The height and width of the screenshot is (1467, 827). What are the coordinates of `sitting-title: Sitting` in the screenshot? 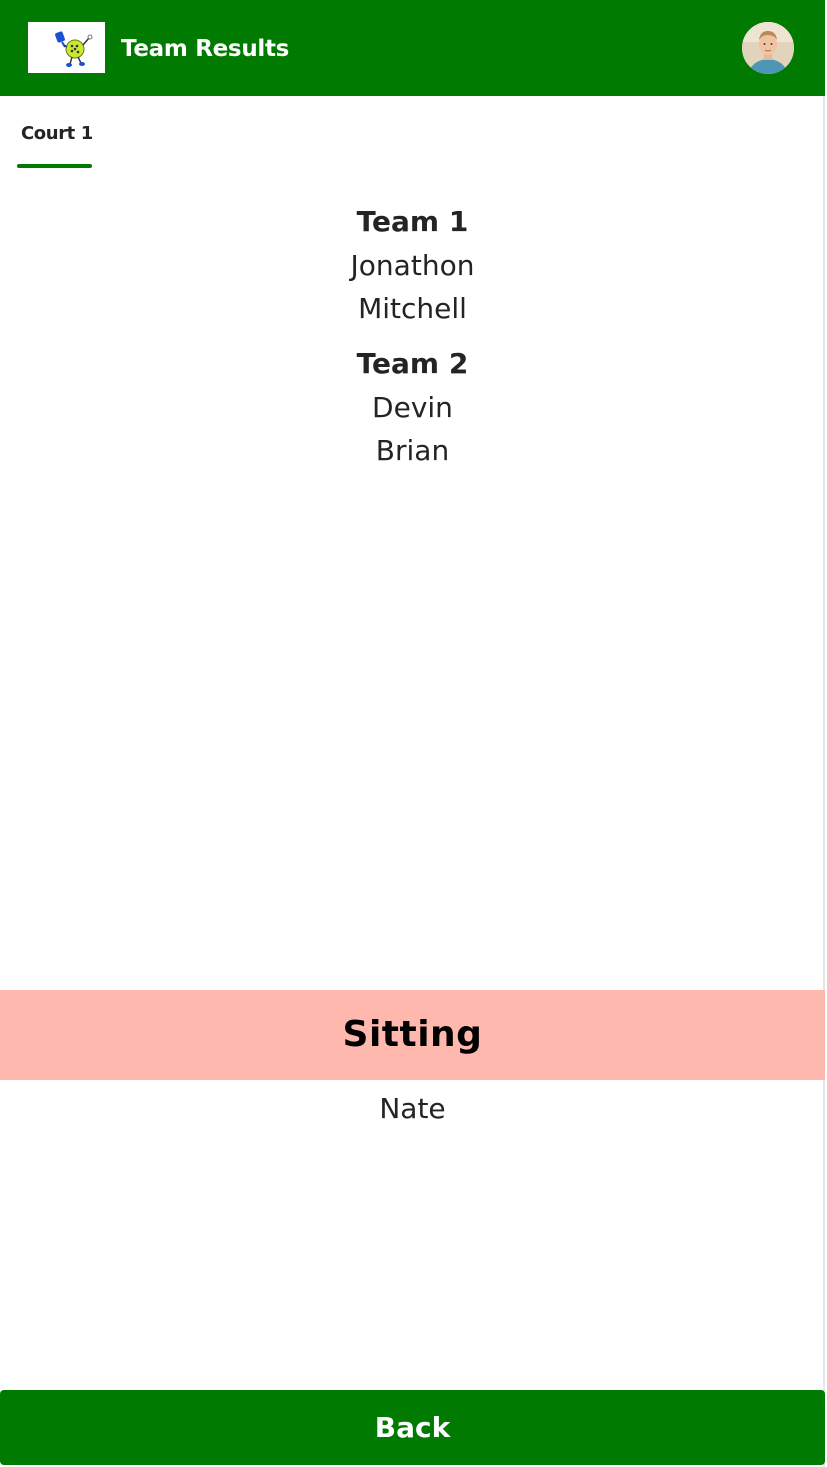 It's located at (412, 1034).